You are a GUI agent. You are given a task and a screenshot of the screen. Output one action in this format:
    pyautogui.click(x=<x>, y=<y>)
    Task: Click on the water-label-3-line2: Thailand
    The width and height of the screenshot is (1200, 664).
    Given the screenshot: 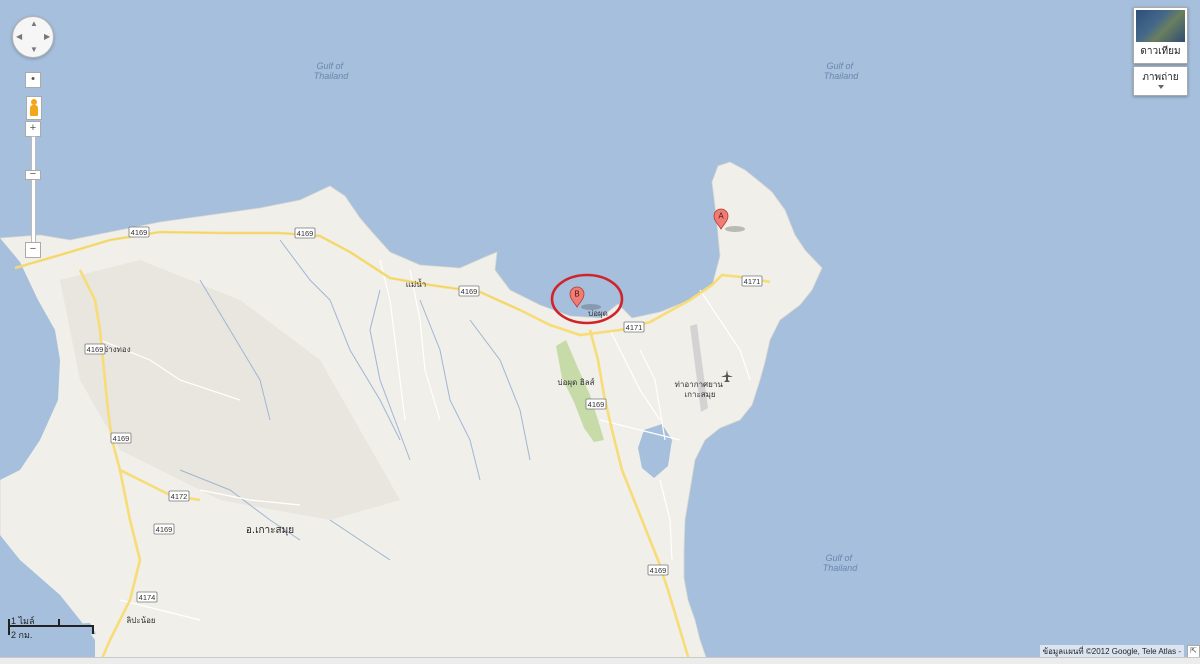 What is the action you would take?
    pyautogui.click(x=841, y=568)
    